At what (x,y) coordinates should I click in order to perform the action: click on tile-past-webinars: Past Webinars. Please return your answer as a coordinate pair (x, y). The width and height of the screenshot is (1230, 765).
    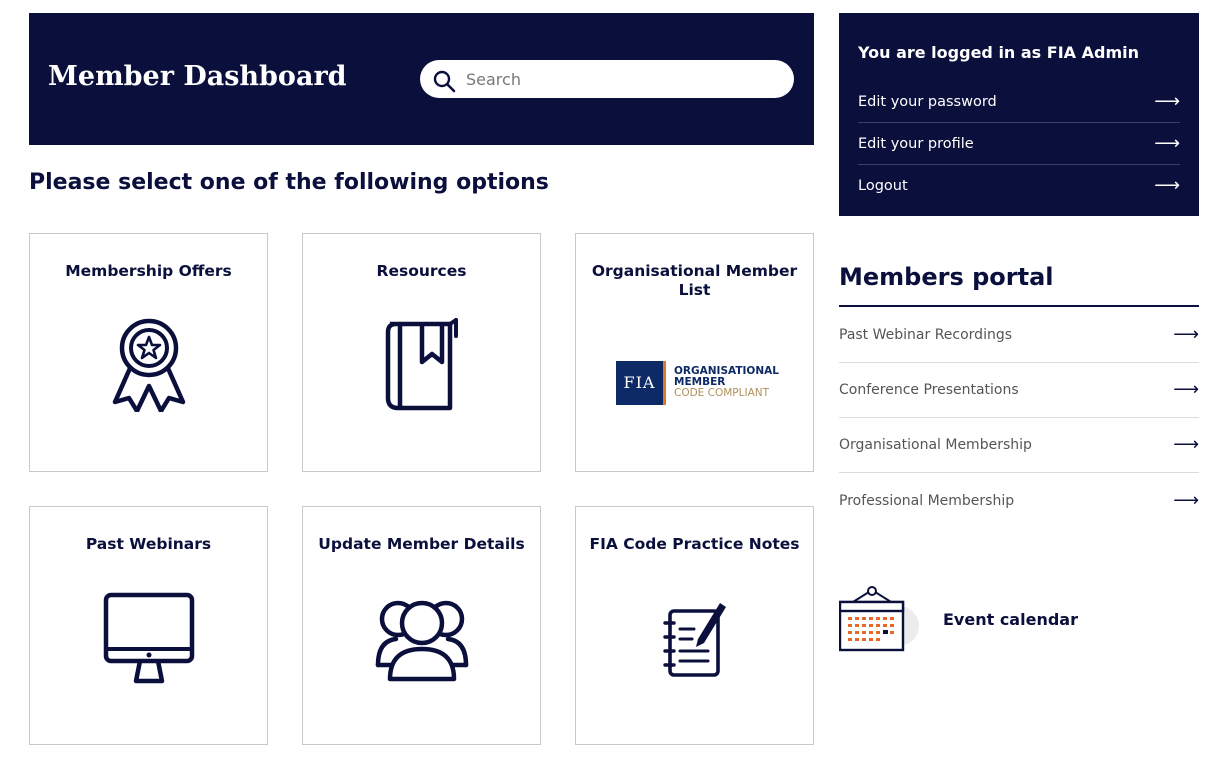
    Looking at the image, I should click on (148, 625).